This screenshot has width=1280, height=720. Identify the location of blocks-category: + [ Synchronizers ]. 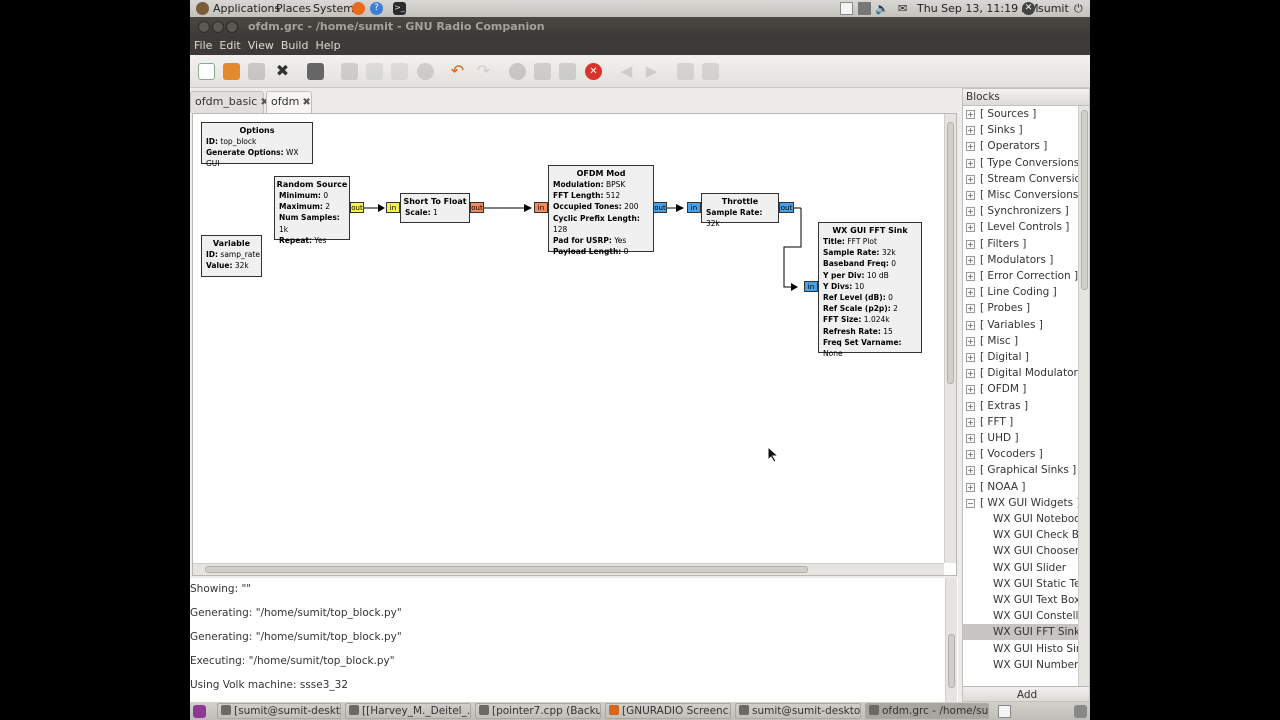
(1026, 211).